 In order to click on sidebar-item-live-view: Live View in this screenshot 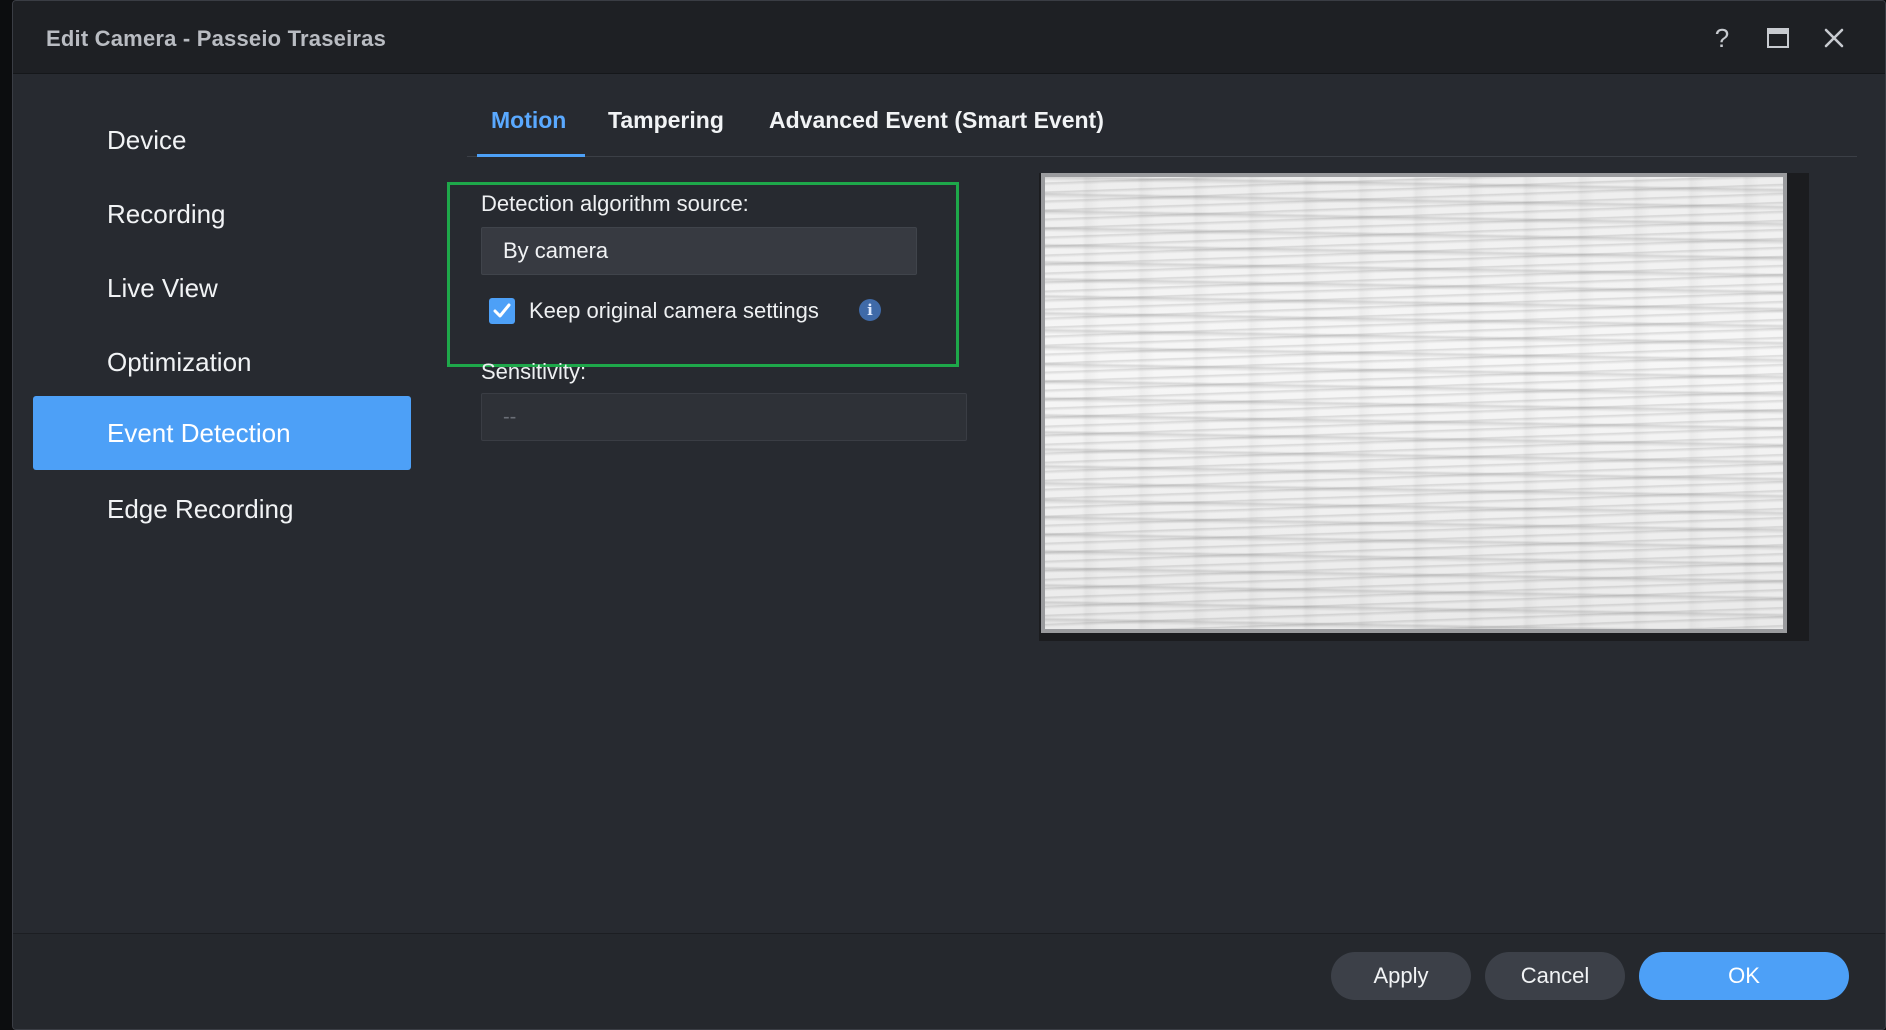, I will do `click(222, 288)`.